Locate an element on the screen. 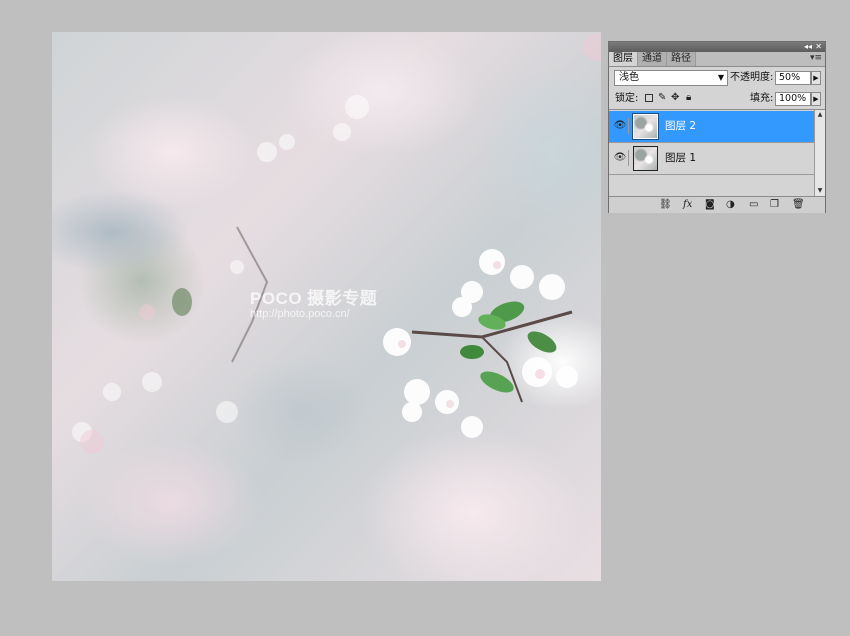  panel-tabs: 图层 通道 路径 ▾≡ is located at coordinates (717, 59).